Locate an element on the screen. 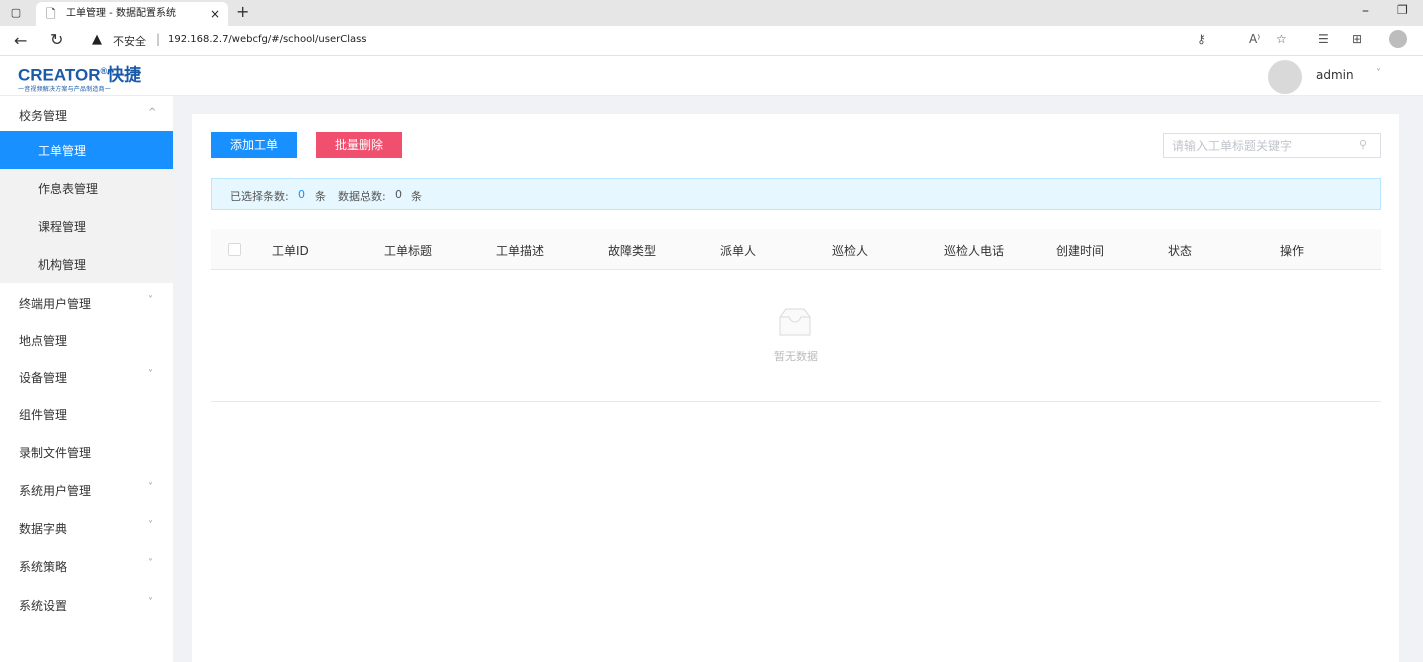  sidebar-item-devices: 设备管理 ˅ is located at coordinates (86, 377).